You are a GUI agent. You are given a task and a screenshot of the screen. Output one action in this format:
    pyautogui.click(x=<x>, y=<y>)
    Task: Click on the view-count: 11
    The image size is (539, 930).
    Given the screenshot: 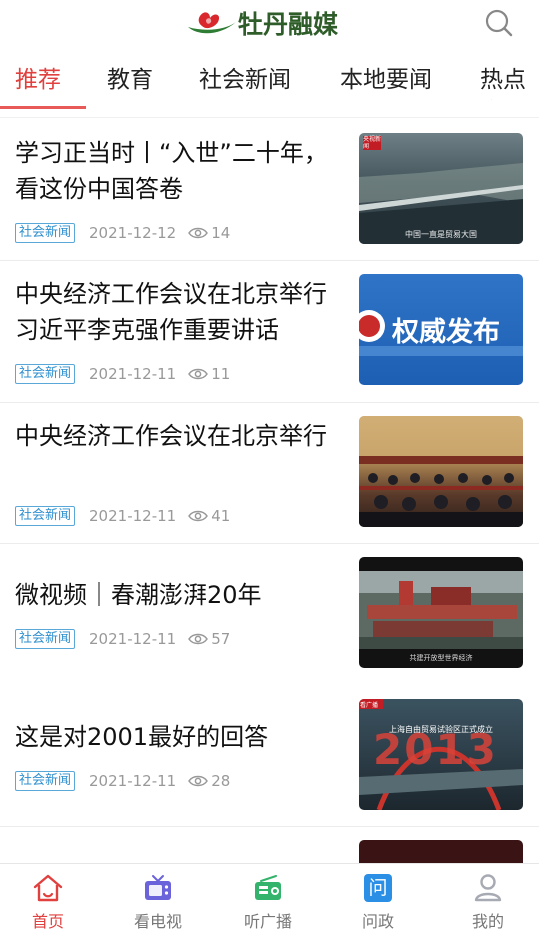 What is the action you would take?
    pyautogui.click(x=221, y=374)
    